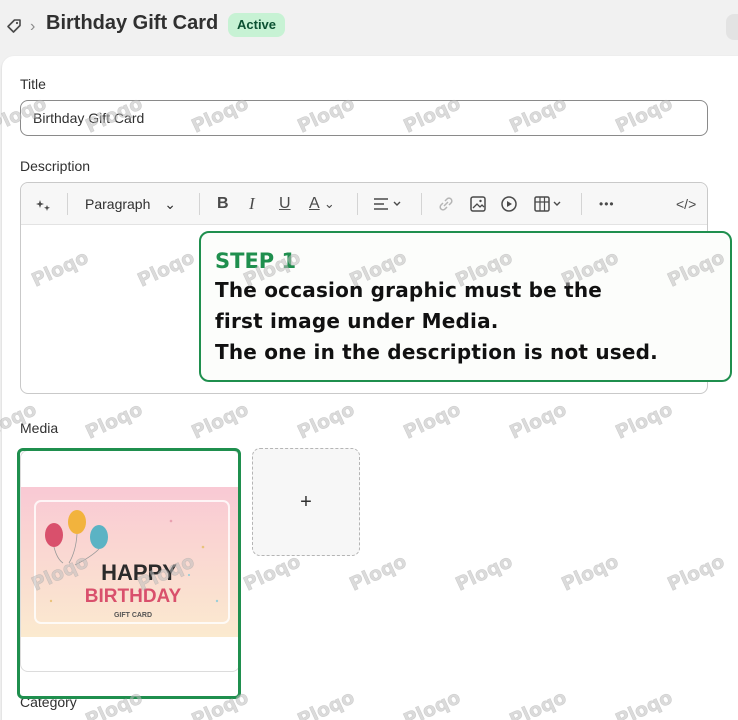 This screenshot has width=738, height=720. Describe the element at coordinates (436, 352) in the screenshot. I see `step-line-3: The one in the description is not used.` at that location.